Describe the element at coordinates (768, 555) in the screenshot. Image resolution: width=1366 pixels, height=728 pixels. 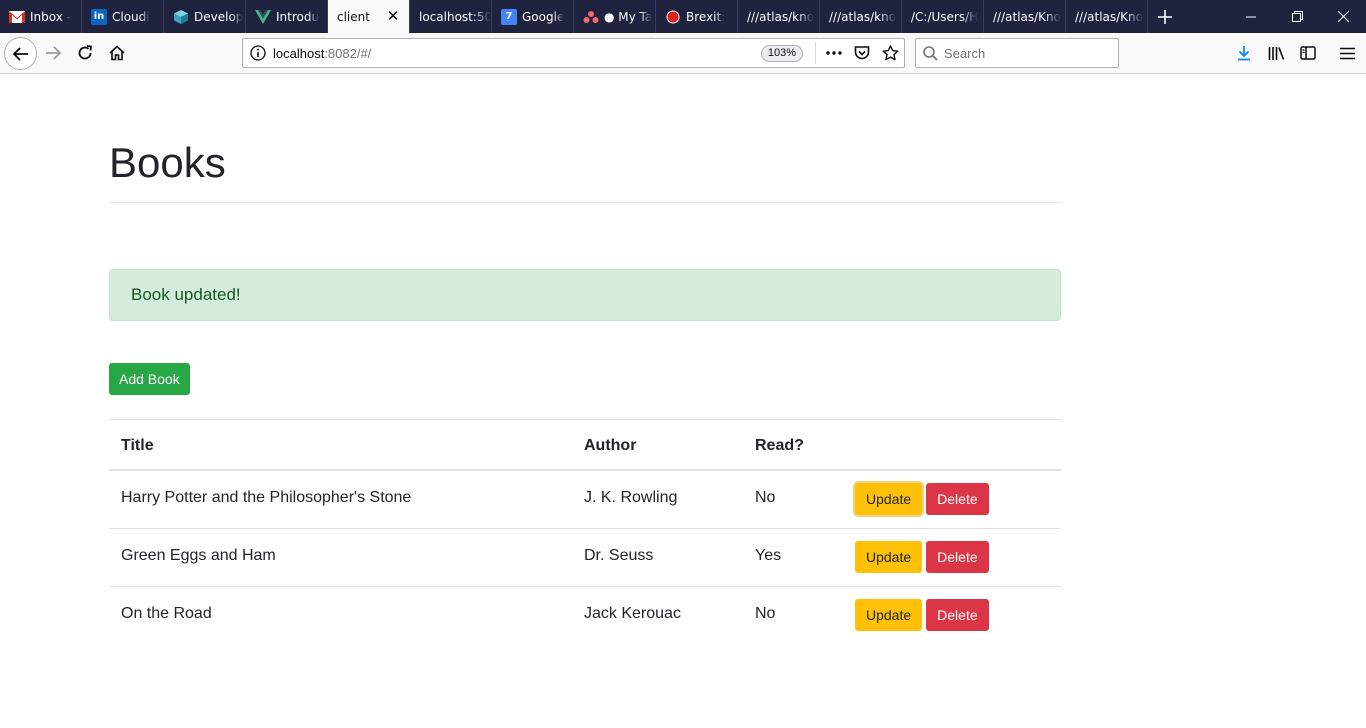
I see `book-read: Yes` at that location.